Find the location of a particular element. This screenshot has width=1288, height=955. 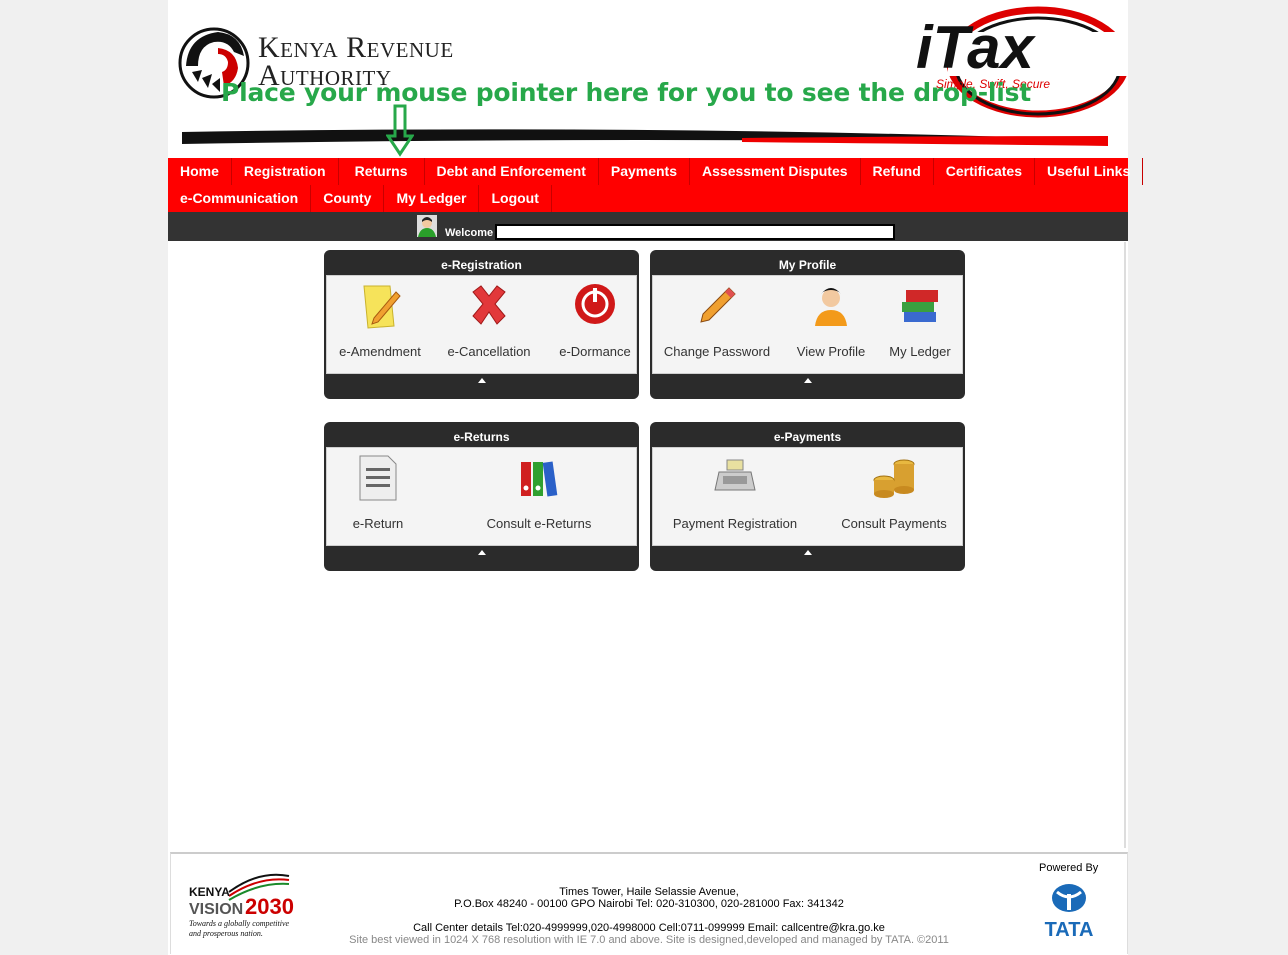

tile-change-password: Change Password is located at coordinates (717, 320).